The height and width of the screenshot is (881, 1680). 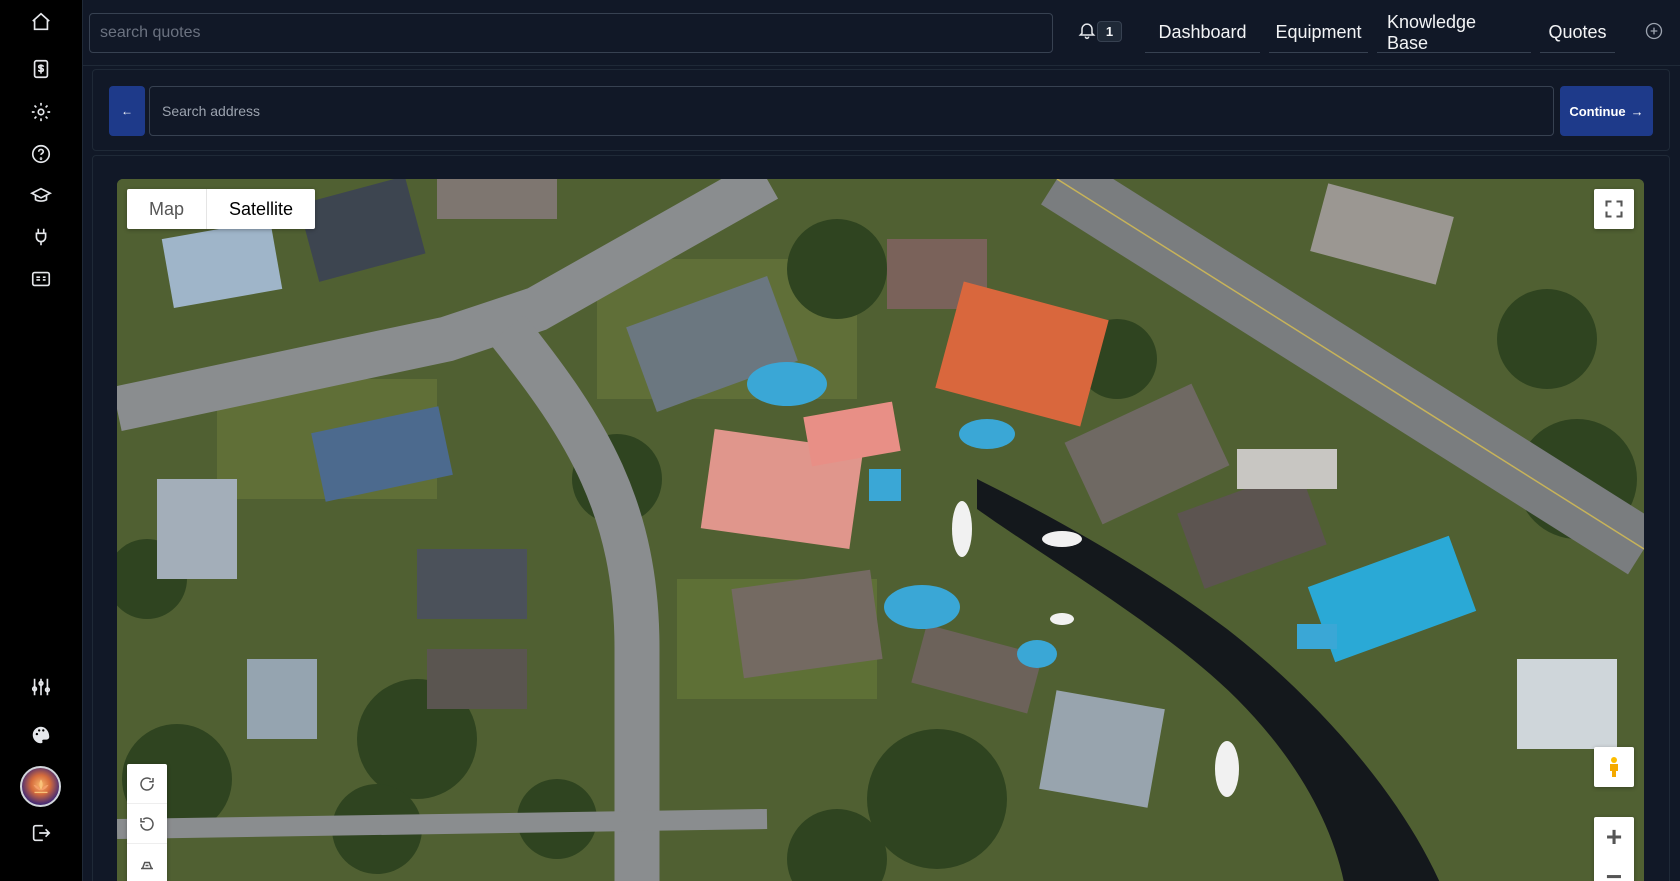 What do you see at coordinates (1109, 31) in the screenshot?
I see `notification-count-badge: 1` at bounding box center [1109, 31].